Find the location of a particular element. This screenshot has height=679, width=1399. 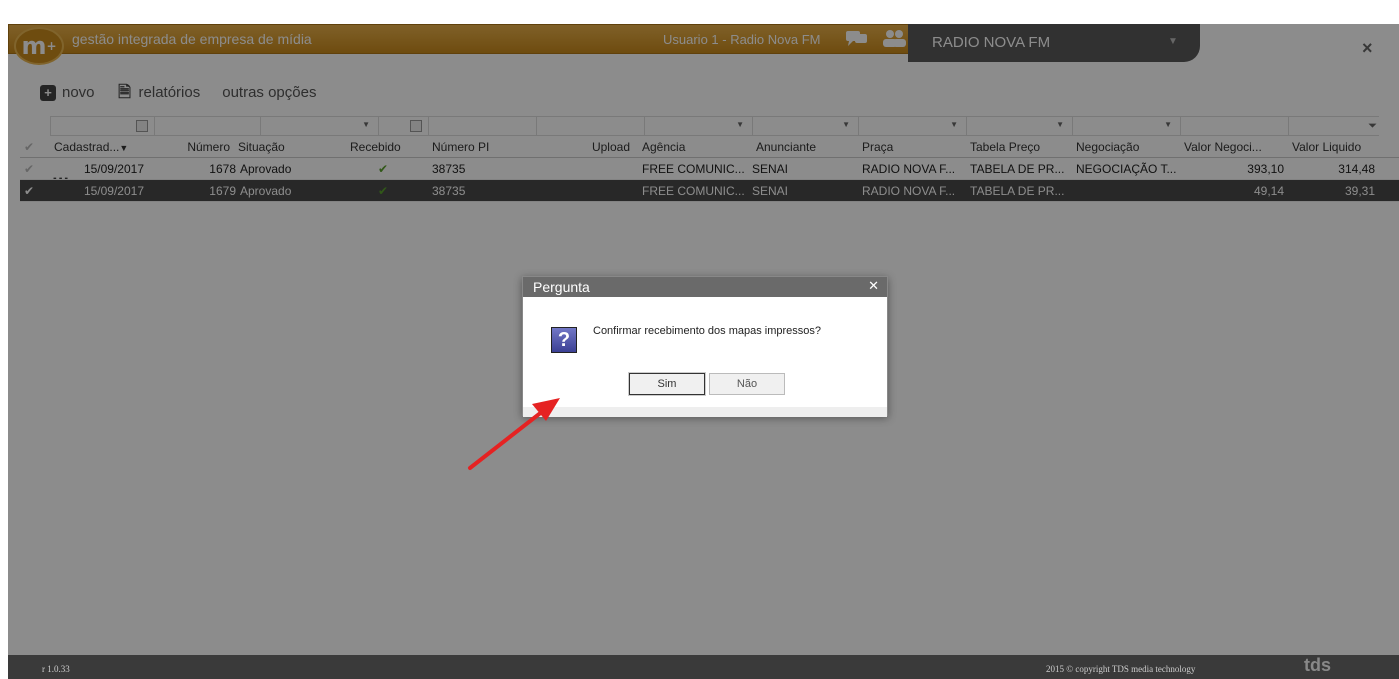

version-label: r 1.0.33 is located at coordinates (56, 669).